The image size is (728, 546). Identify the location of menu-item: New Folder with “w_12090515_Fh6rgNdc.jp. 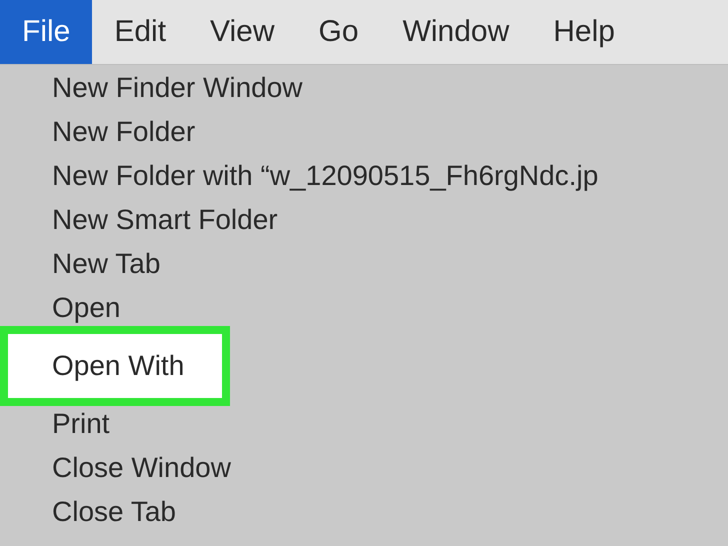
(364, 176).